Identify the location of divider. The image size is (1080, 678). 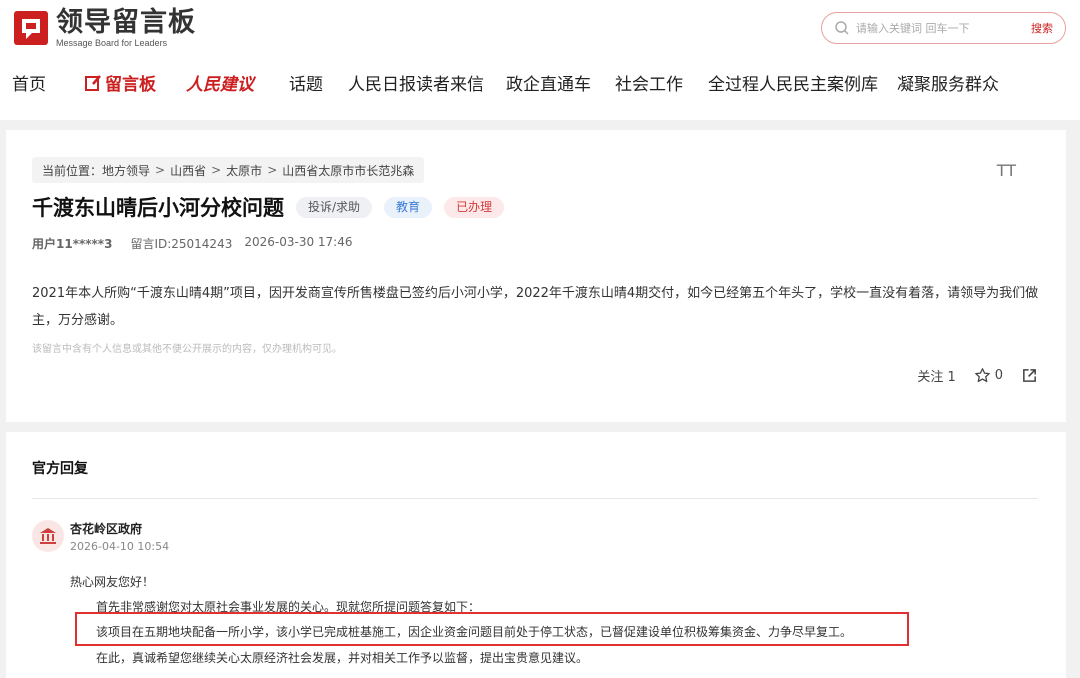
(535, 498).